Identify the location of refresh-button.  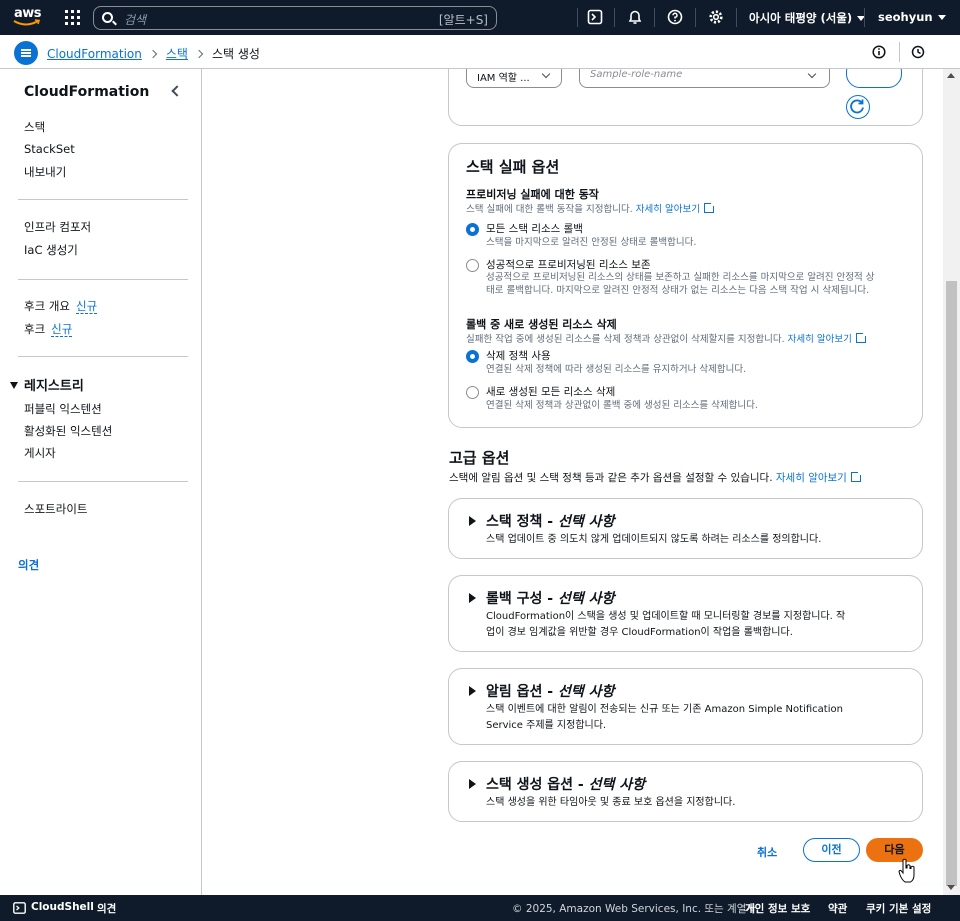
(858, 107).